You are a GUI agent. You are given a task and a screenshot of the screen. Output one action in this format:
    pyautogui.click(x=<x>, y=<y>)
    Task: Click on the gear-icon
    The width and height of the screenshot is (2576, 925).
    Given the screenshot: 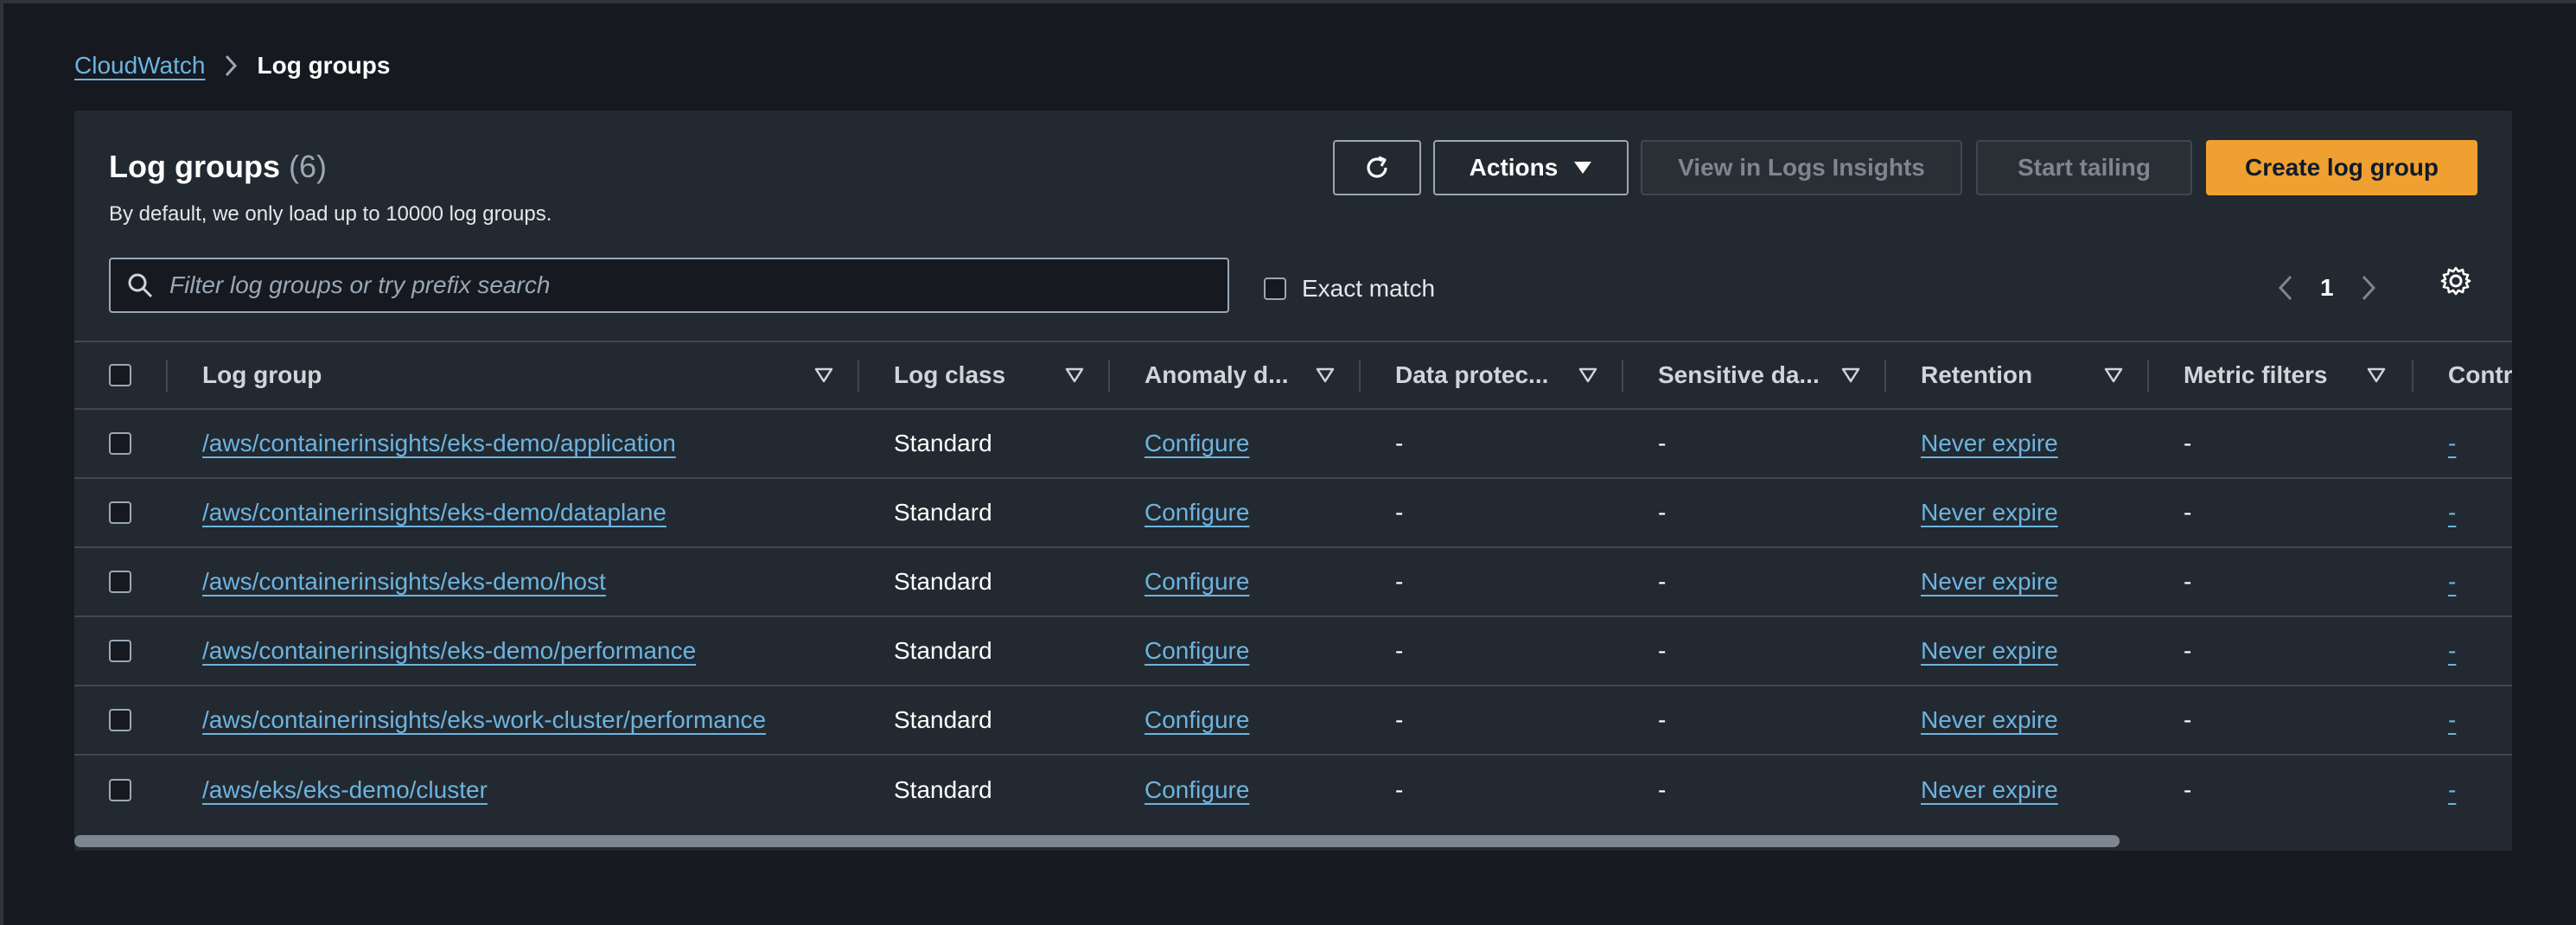 What is the action you would take?
    pyautogui.click(x=2455, y=281)
    